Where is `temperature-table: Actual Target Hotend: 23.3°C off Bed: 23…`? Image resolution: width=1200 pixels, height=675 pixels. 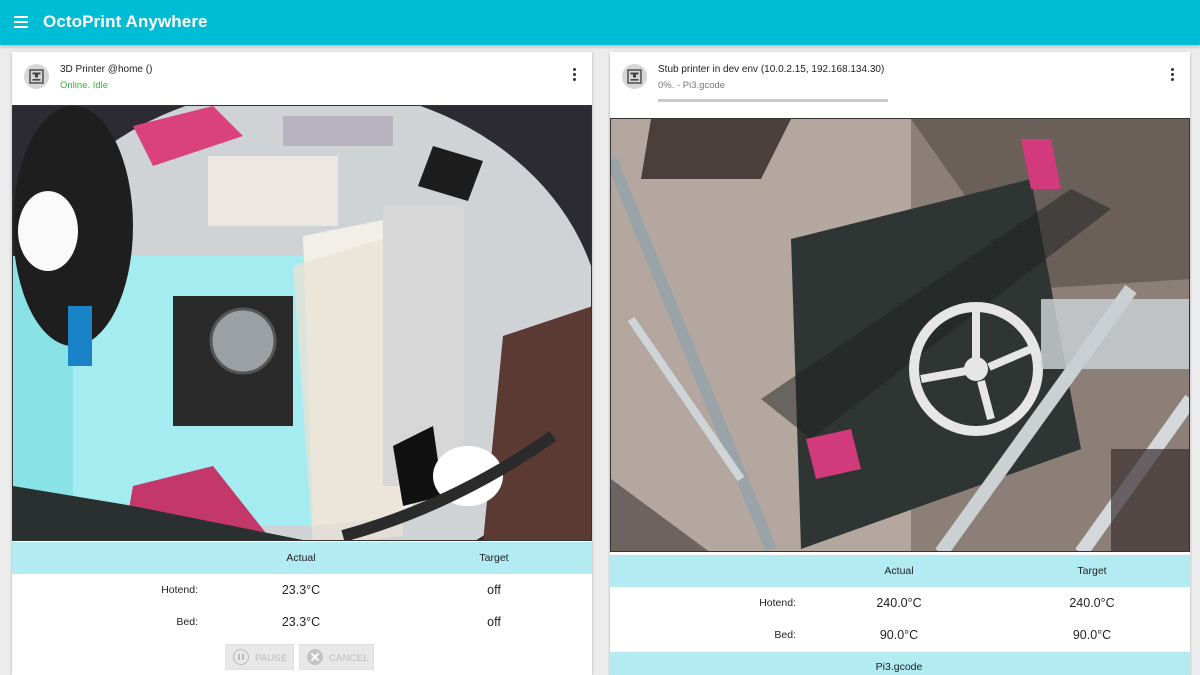 temperature-table: Actual Target Hotend: 23.3°C off Bed: 23… is located at coordinates (302, 590).